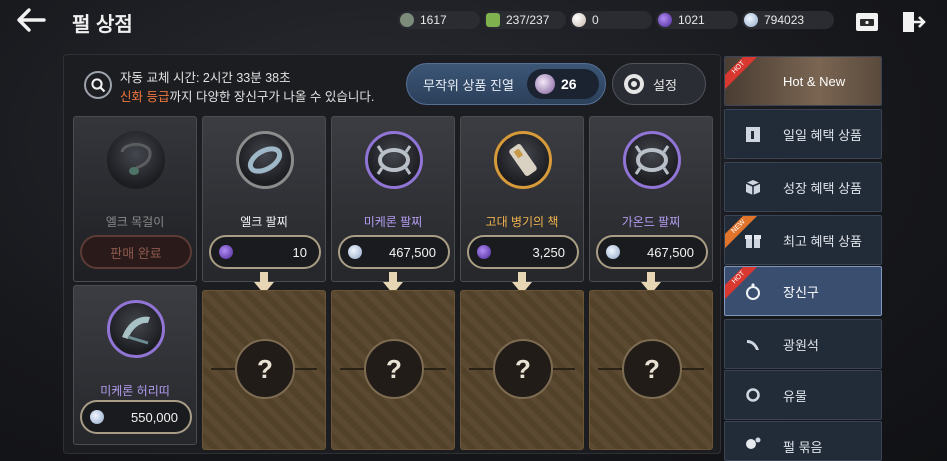 Image resolution: width=947 pixels, height=461 pixels. I want to click on back-arrow-icon, so click(31, 20).